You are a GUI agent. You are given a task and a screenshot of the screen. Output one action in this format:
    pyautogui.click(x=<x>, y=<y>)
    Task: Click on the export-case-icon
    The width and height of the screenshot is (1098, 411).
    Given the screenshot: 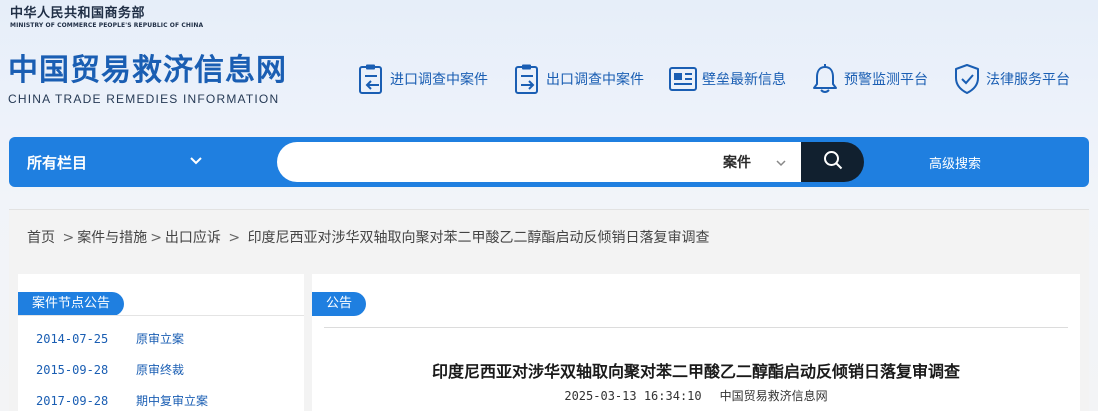 What is the action you would take?
    pyautogui.click(x=527, y=79)
    